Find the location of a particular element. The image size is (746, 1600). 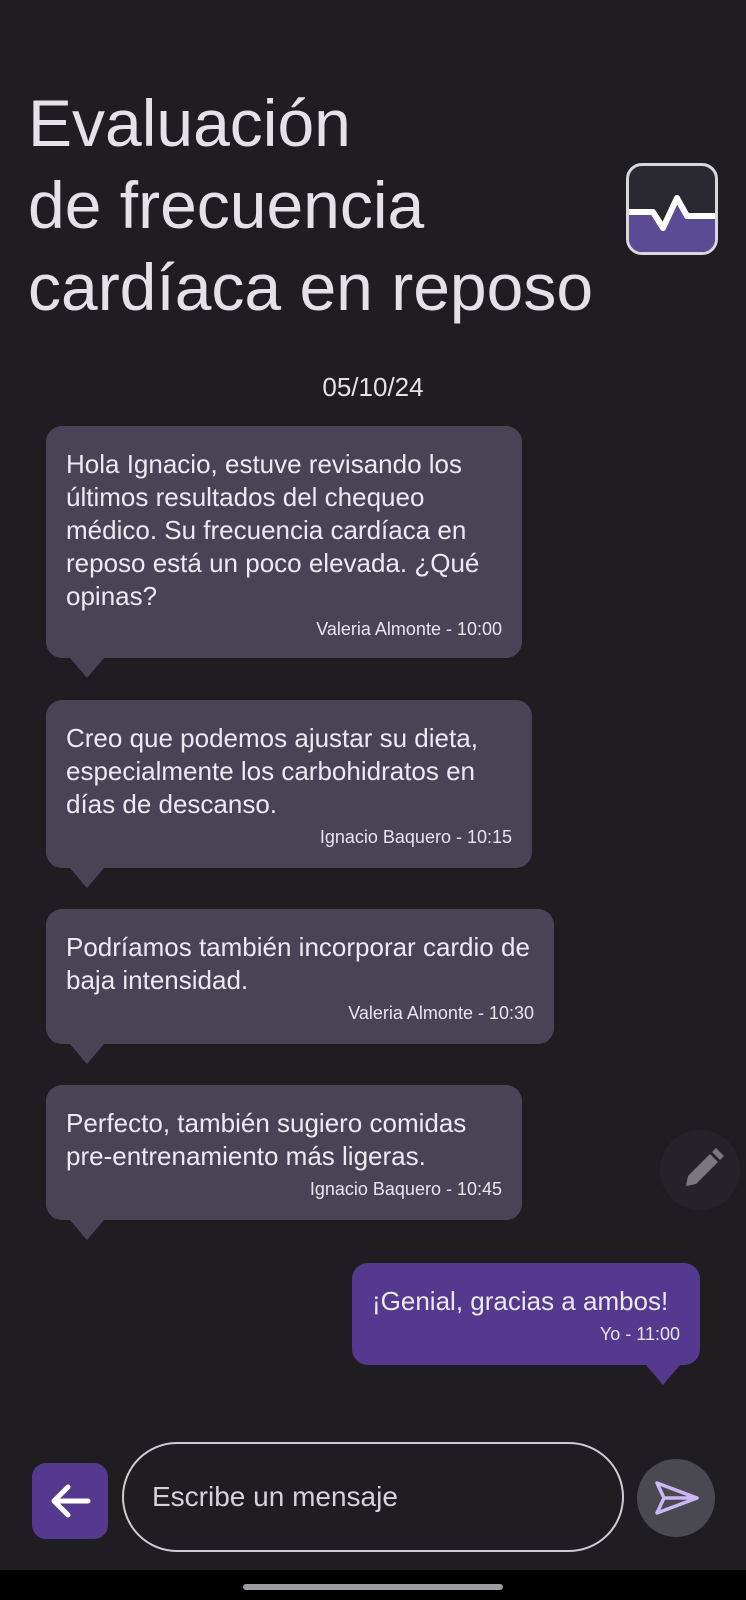

title-line: de frecuencia is located at coordinates (226, 205).